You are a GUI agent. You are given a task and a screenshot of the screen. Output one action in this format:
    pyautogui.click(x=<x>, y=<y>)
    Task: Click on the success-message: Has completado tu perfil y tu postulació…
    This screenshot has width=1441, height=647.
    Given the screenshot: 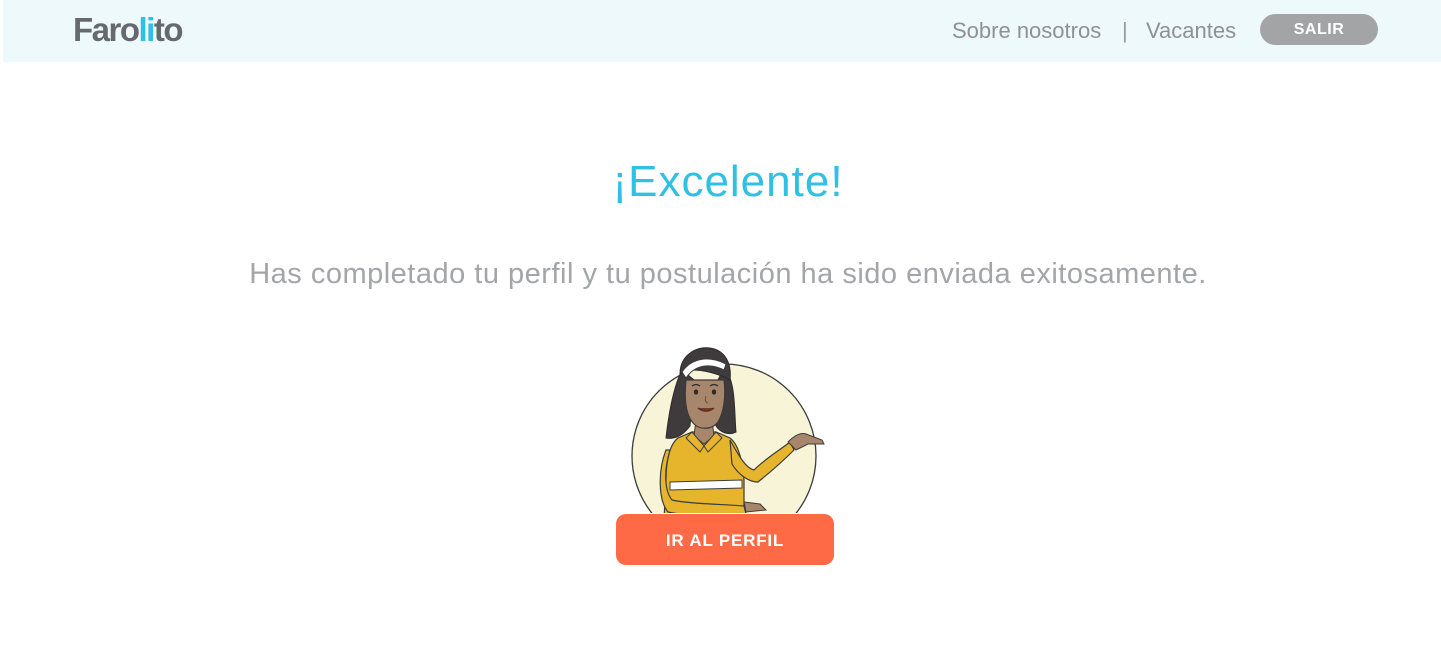 What is the action you would take?
    pyautogui.click(x=728, y=274)
    